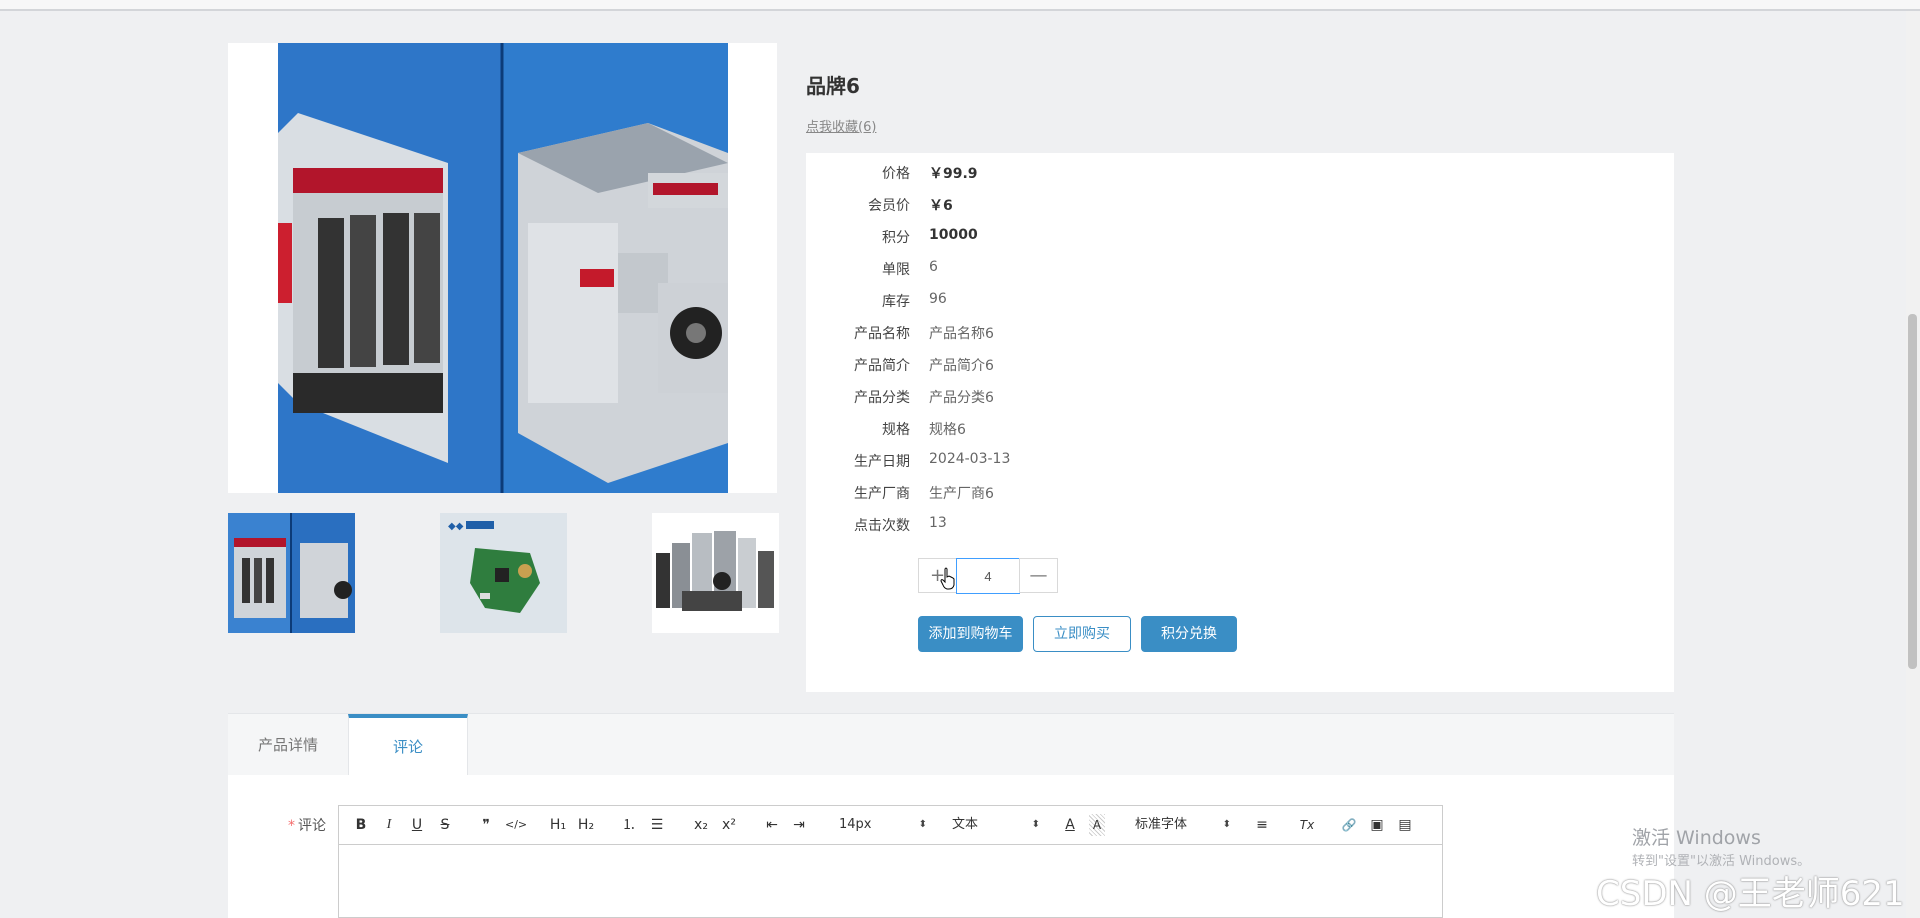 This screenshot has width=1920, height=918. What do you see at coordinates (1189, 634) in the screenshot?
I see `points-redeem-button: 积分兑换` at bounding box center [1189, 634].